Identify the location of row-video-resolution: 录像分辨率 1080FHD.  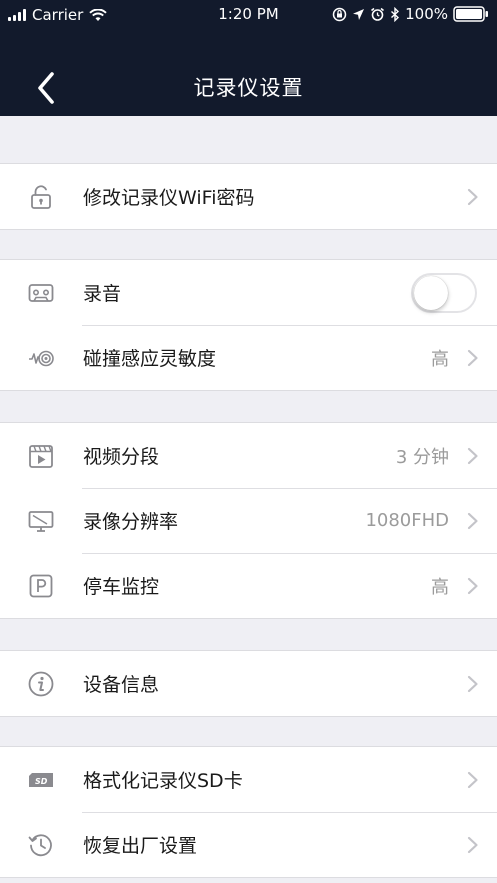
(248, 520).